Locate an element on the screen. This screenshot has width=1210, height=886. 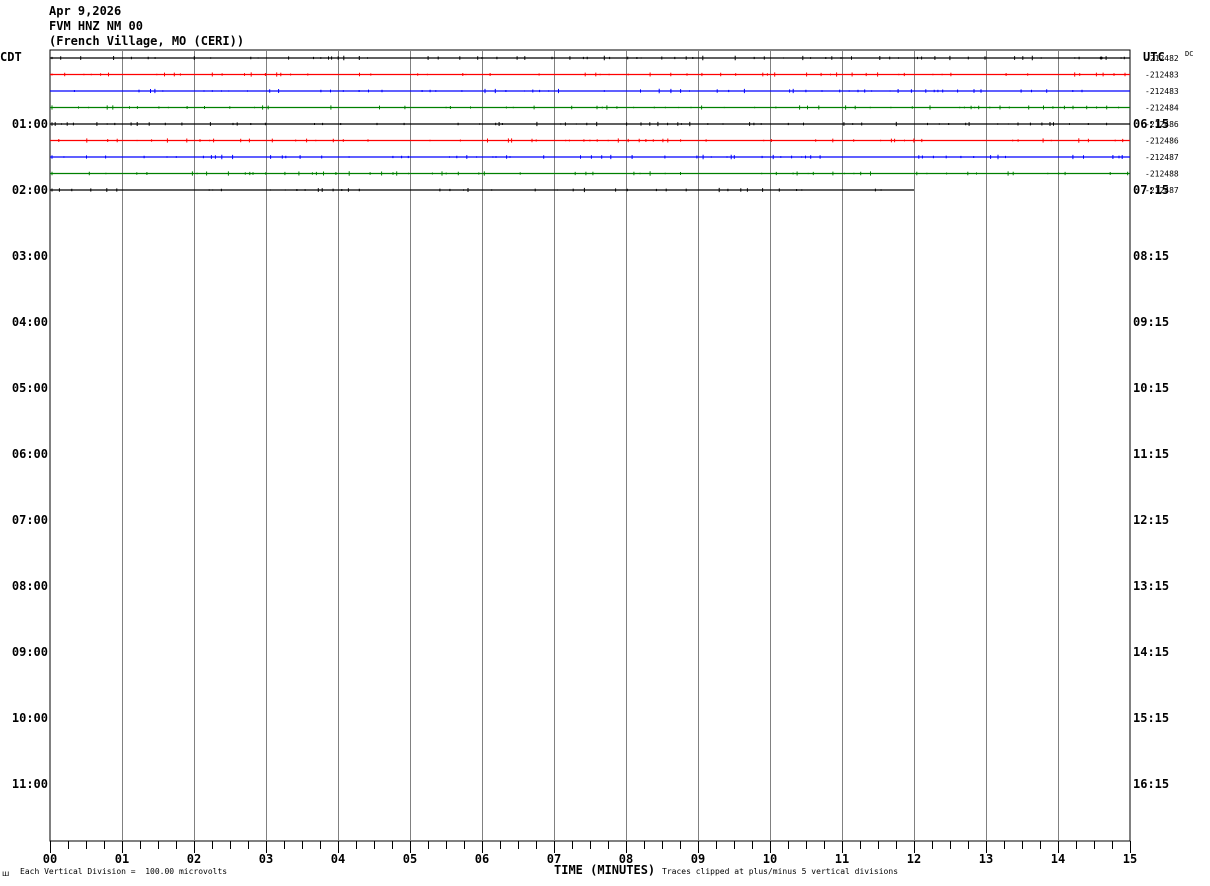
dc-value-7: -212488 is located at coordinates (1162, 174).